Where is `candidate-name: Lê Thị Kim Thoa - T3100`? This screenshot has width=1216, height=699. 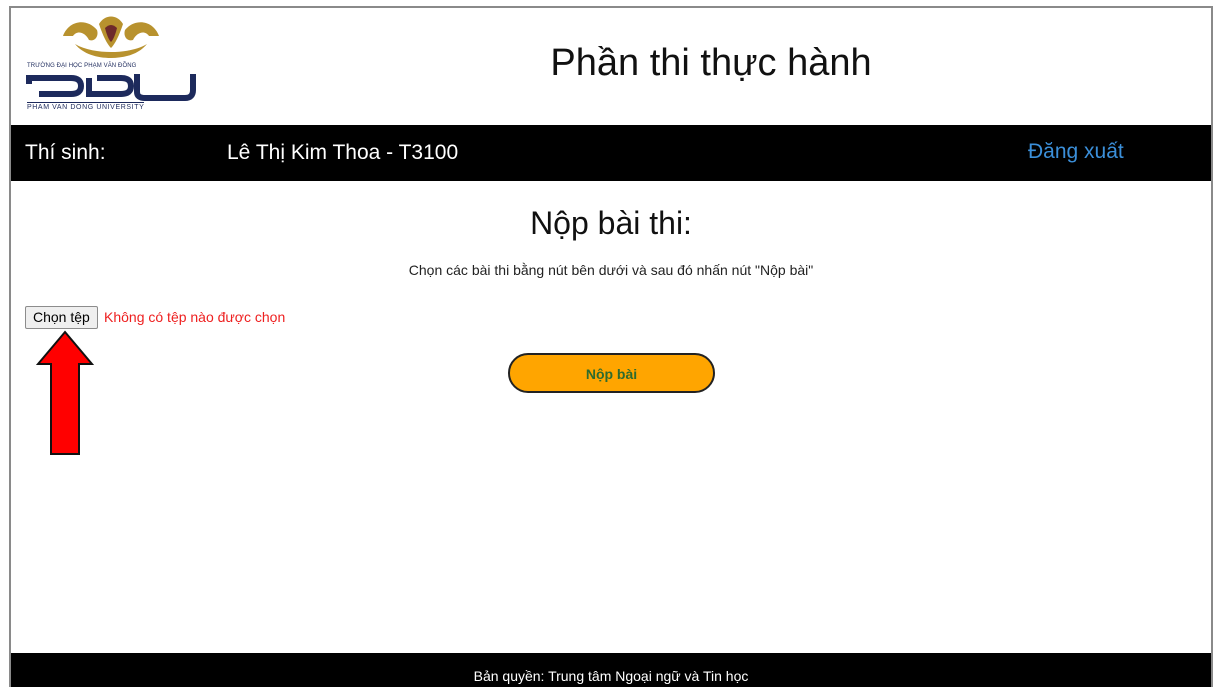 candidate-name: Lê Thị Kim Thoa - T3100 is located at coordinates (343, 152).